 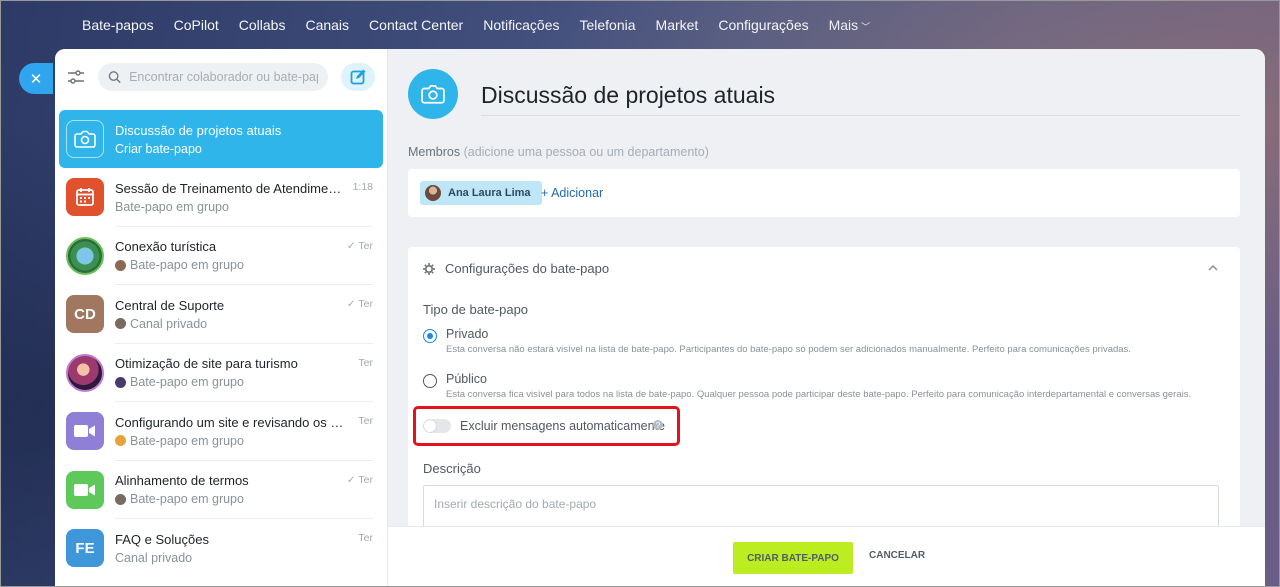 What do you see at coordinates (198, 130) in the screenshot?
I see `chat-title: Discussão de projetos atuais` at bounding box center [198, 130].